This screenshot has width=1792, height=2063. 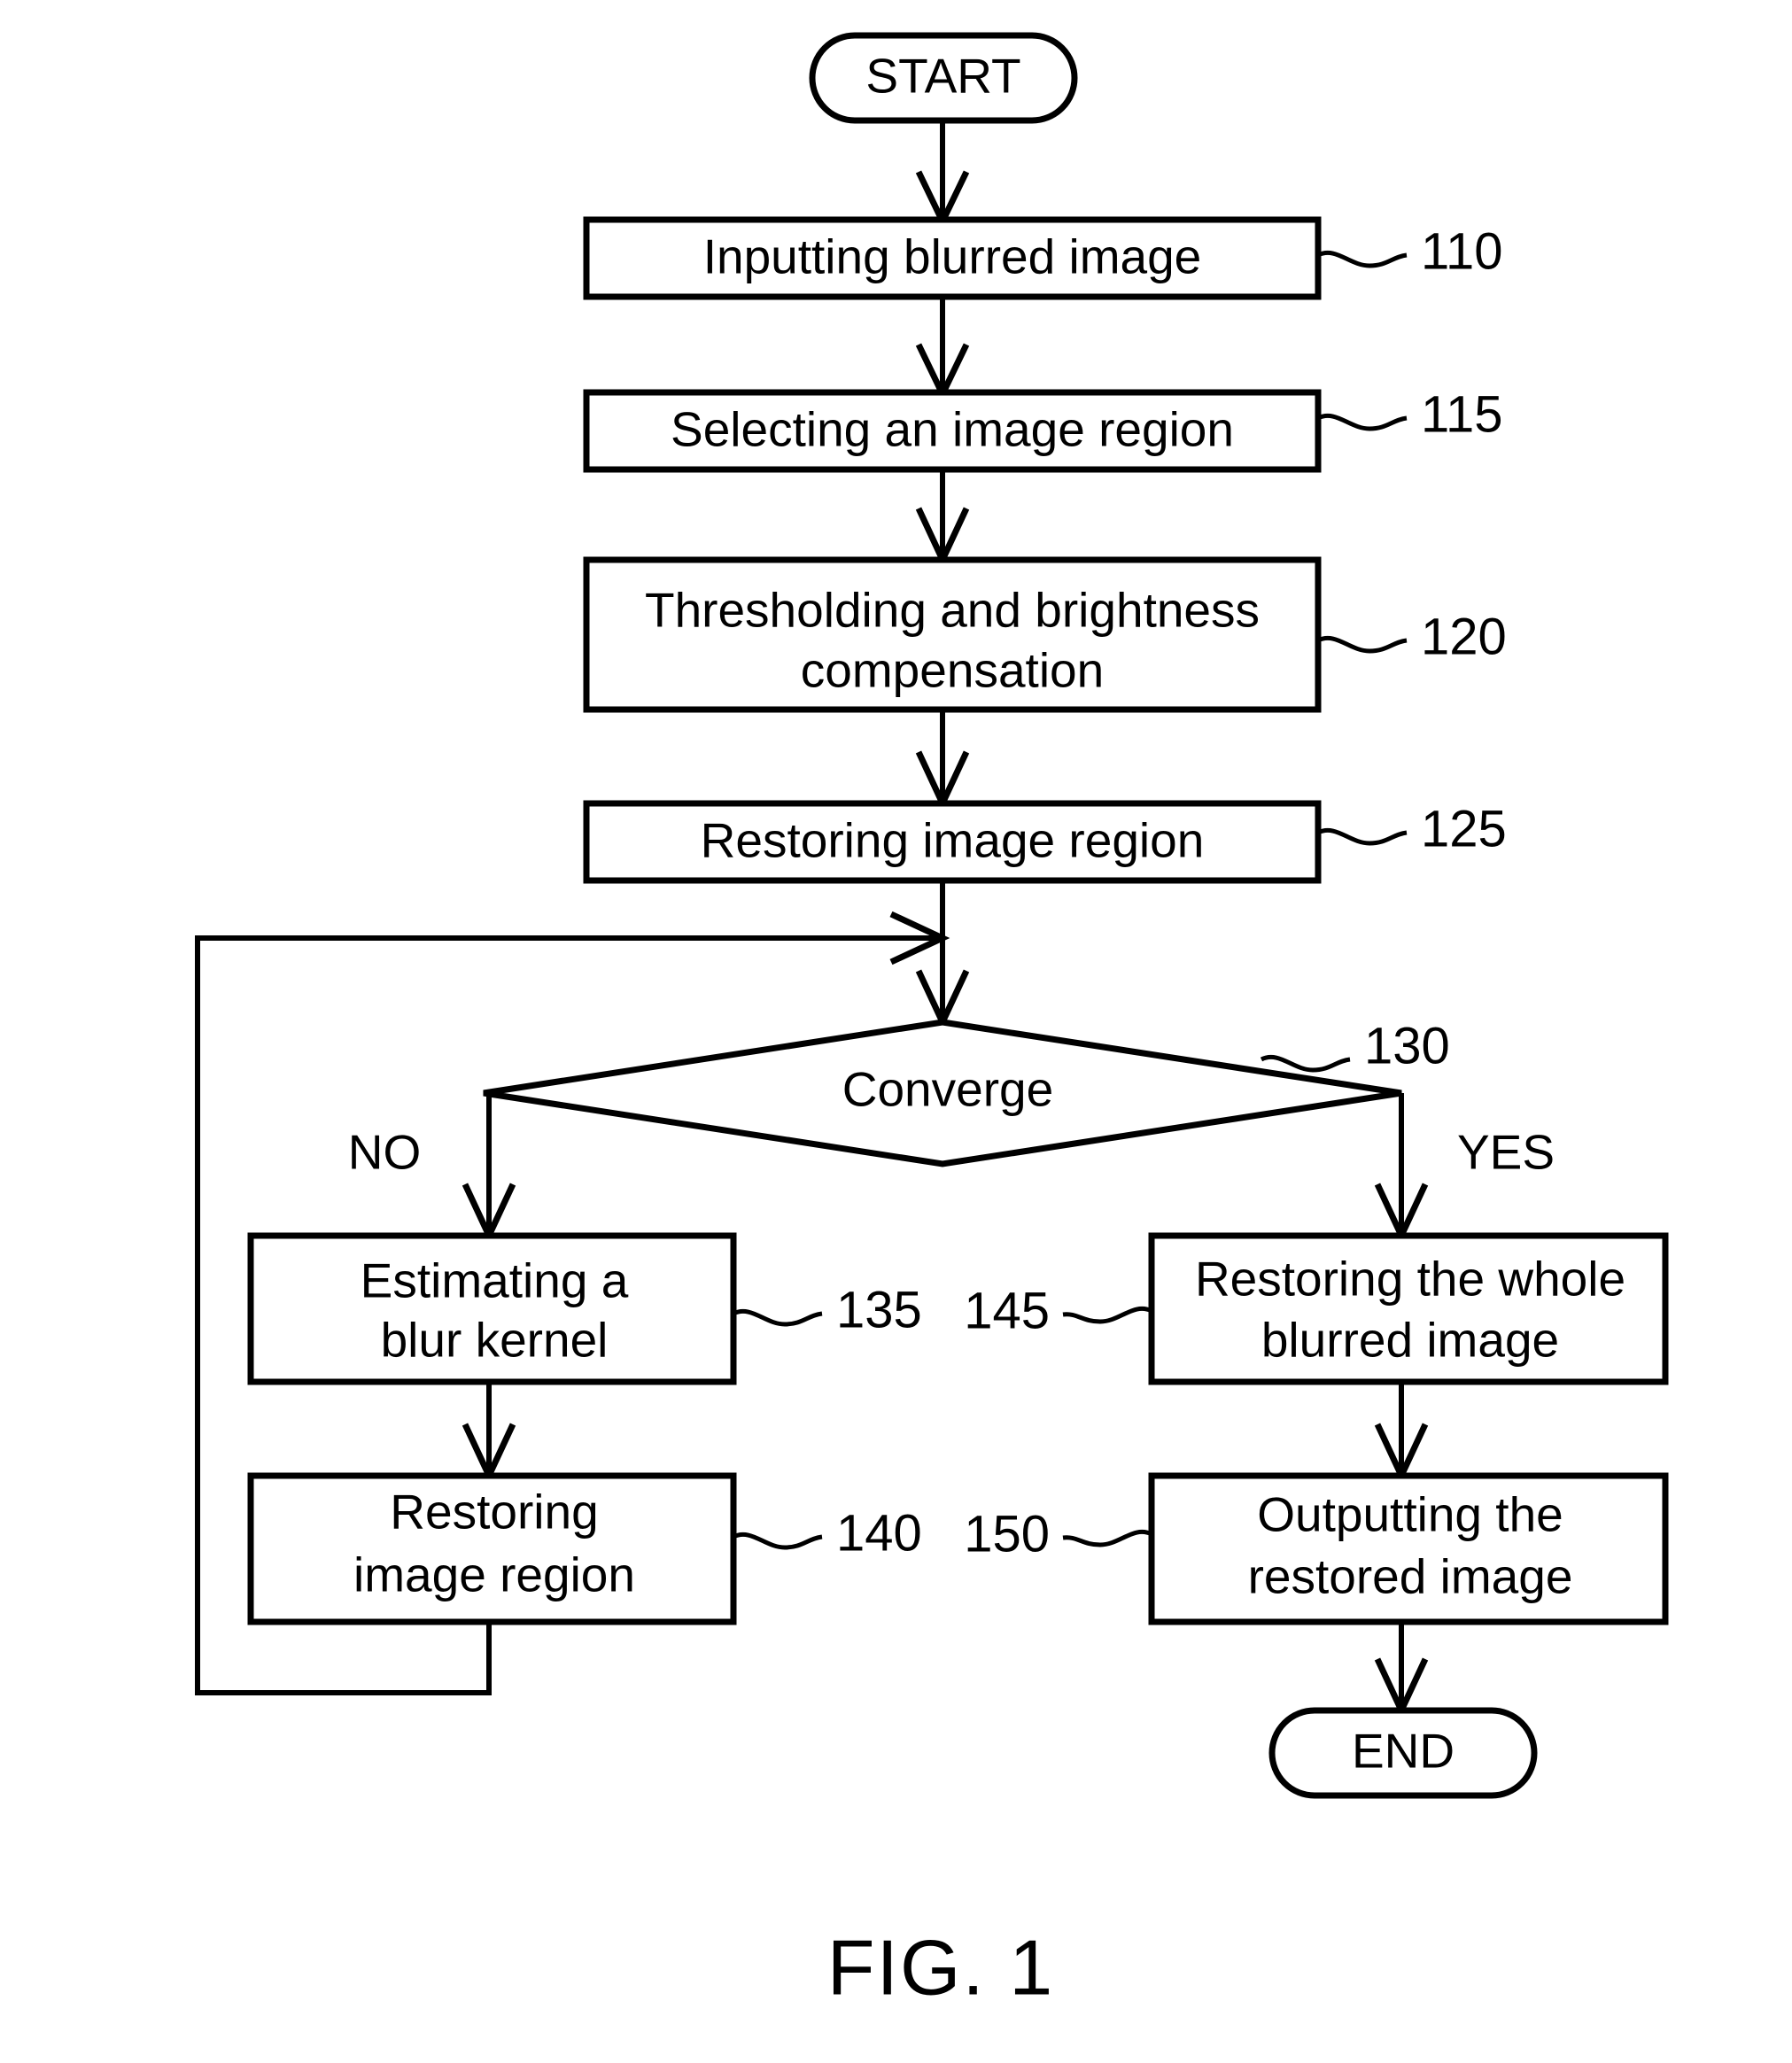 I want to click on node-120-label-line1: Thresholding and brightness, so click(x=952, y=610).